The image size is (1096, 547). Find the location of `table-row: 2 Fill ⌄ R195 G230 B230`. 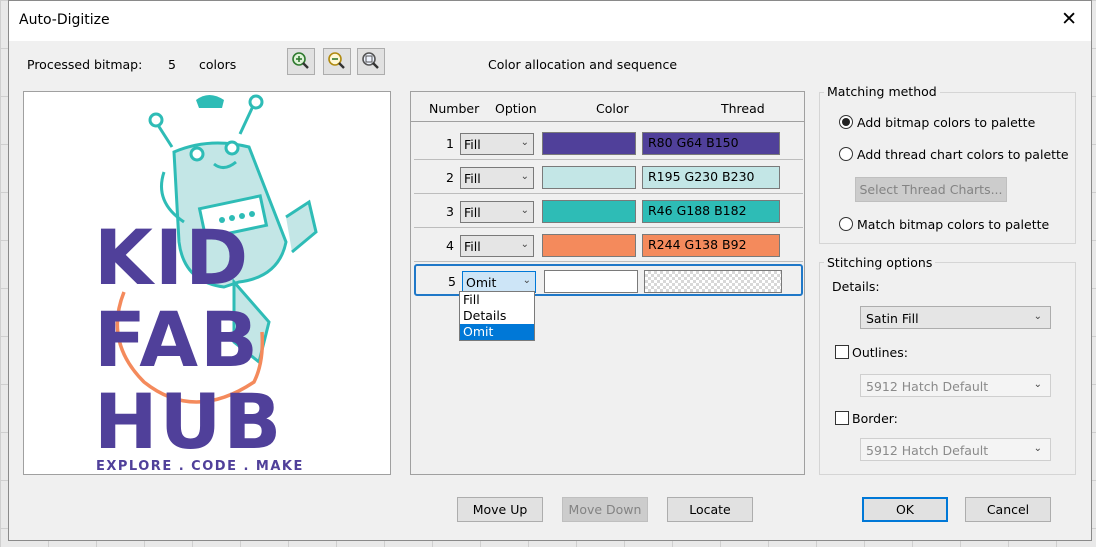

table-row: 2 Fill ⌄ R195 G230 B230 is located at coordinates (608, 178).